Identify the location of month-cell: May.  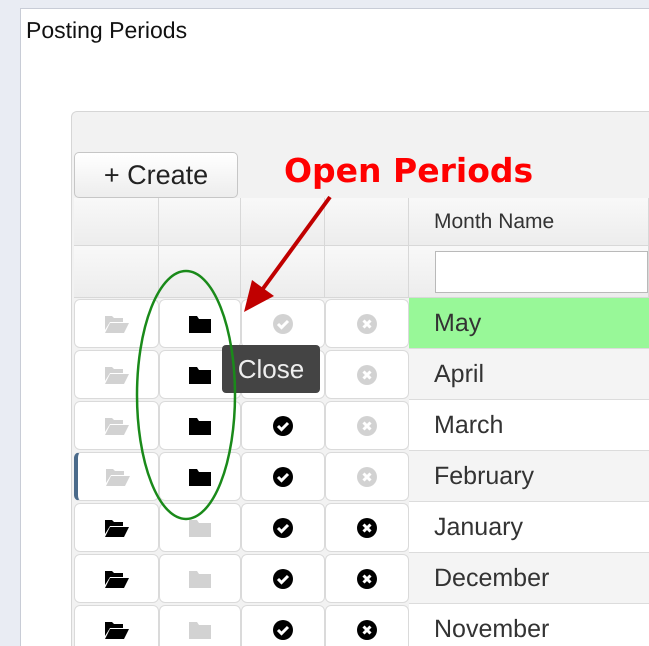
(529, 323).